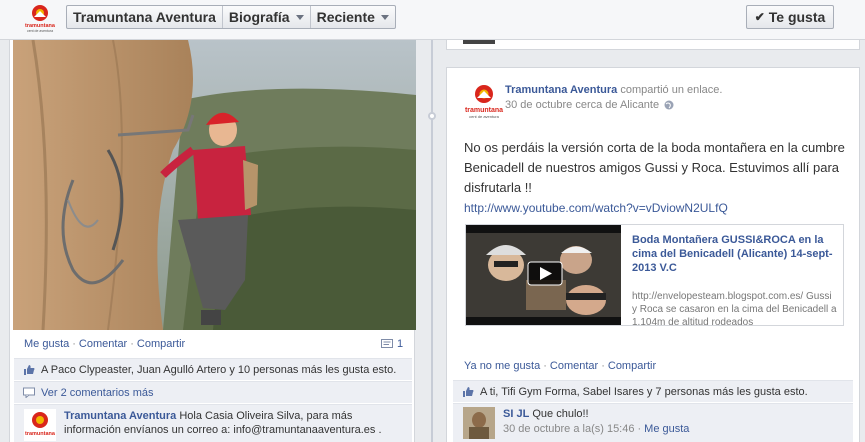  I want to click on comment-count-badge: 1, so click(392, 344).